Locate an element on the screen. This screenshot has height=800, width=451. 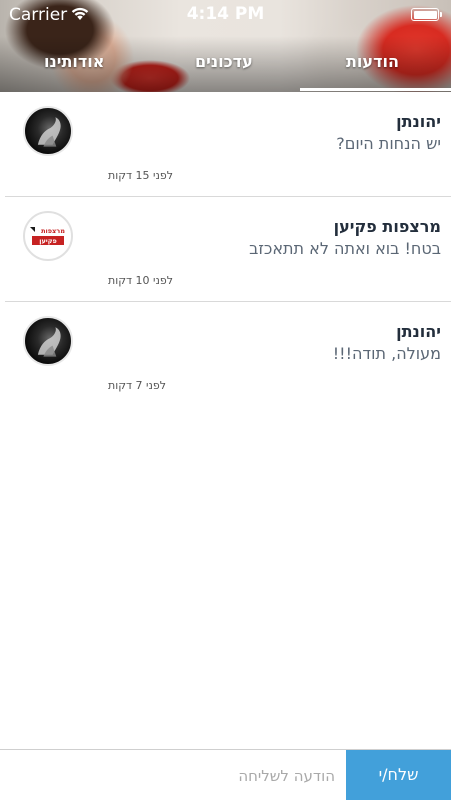
header-banner: Carrier 4:14 PM אודותינו עדכונים הודעות is located at coordinates (225, 46).